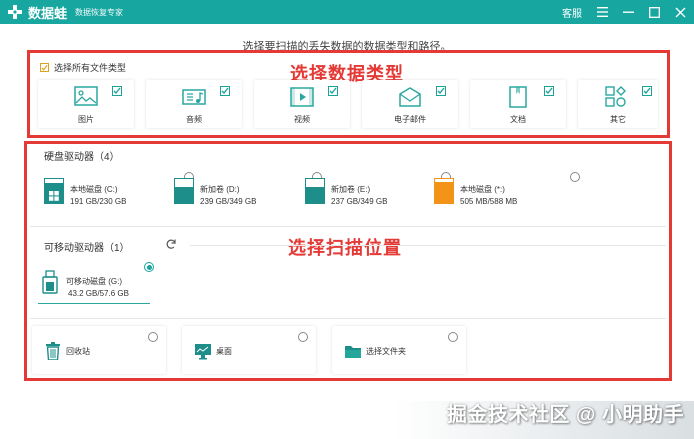 The height and width of the screenshot is (439, 694). I want to click on location-label: 桌面, so click(224, 351).